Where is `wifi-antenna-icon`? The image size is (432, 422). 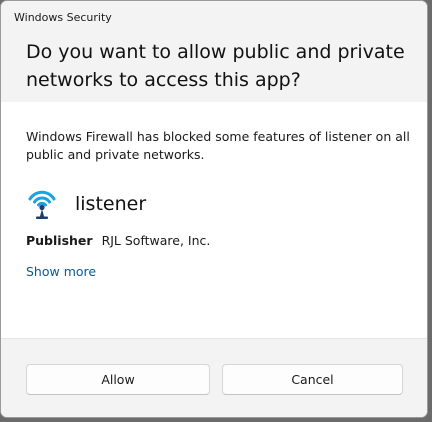
wifi-antenna-icon is located at coordinates (42, 204).